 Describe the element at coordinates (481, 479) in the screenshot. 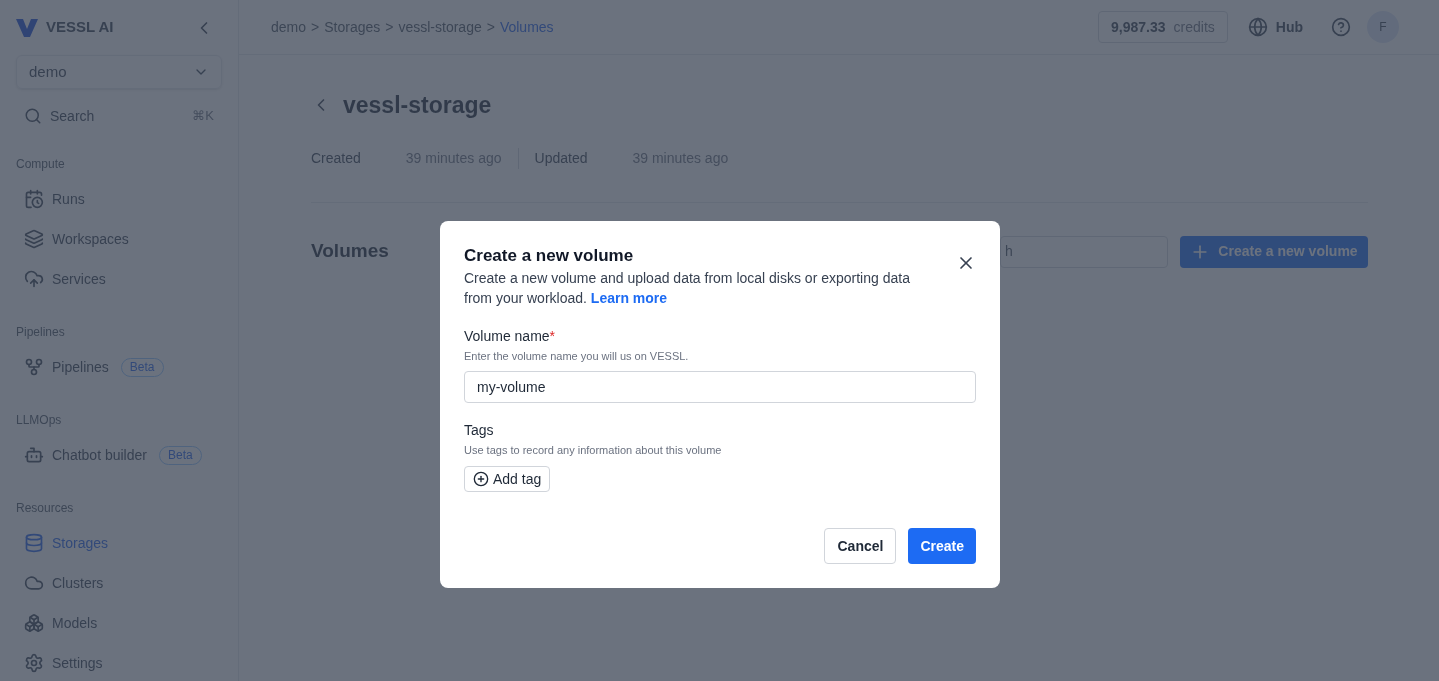

I see `plus-circle-icon` at that location.